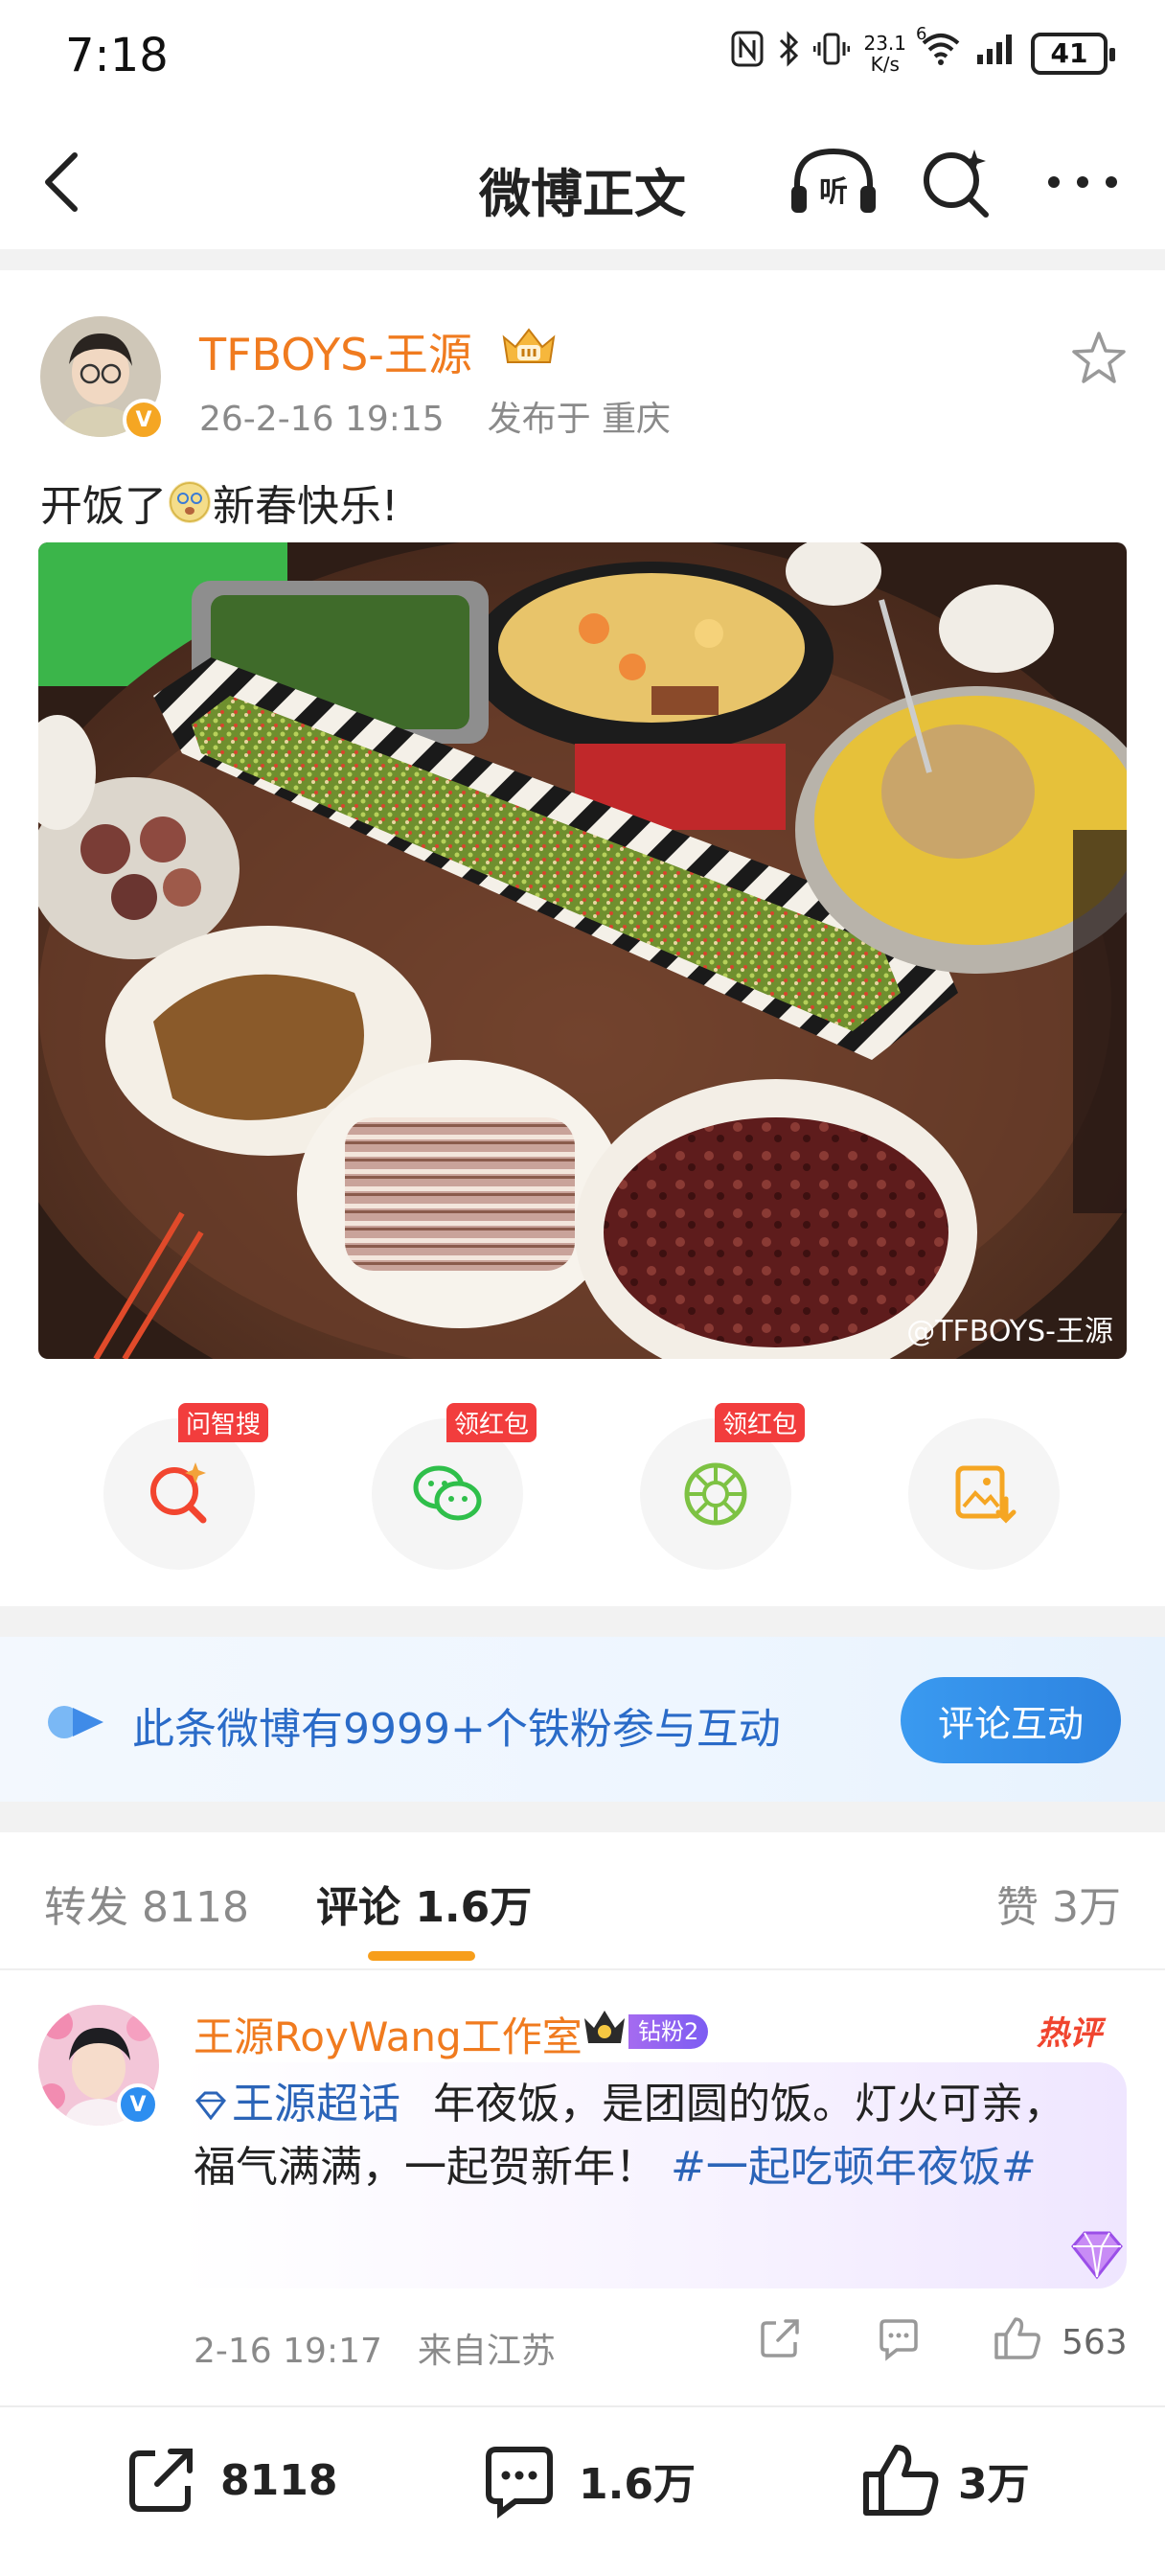 The image size is (1165, 2576). What do you see at coordinates (117, 55) in the screenshot?
I see `status-time: 7:18` at bounding box center [117, 55].